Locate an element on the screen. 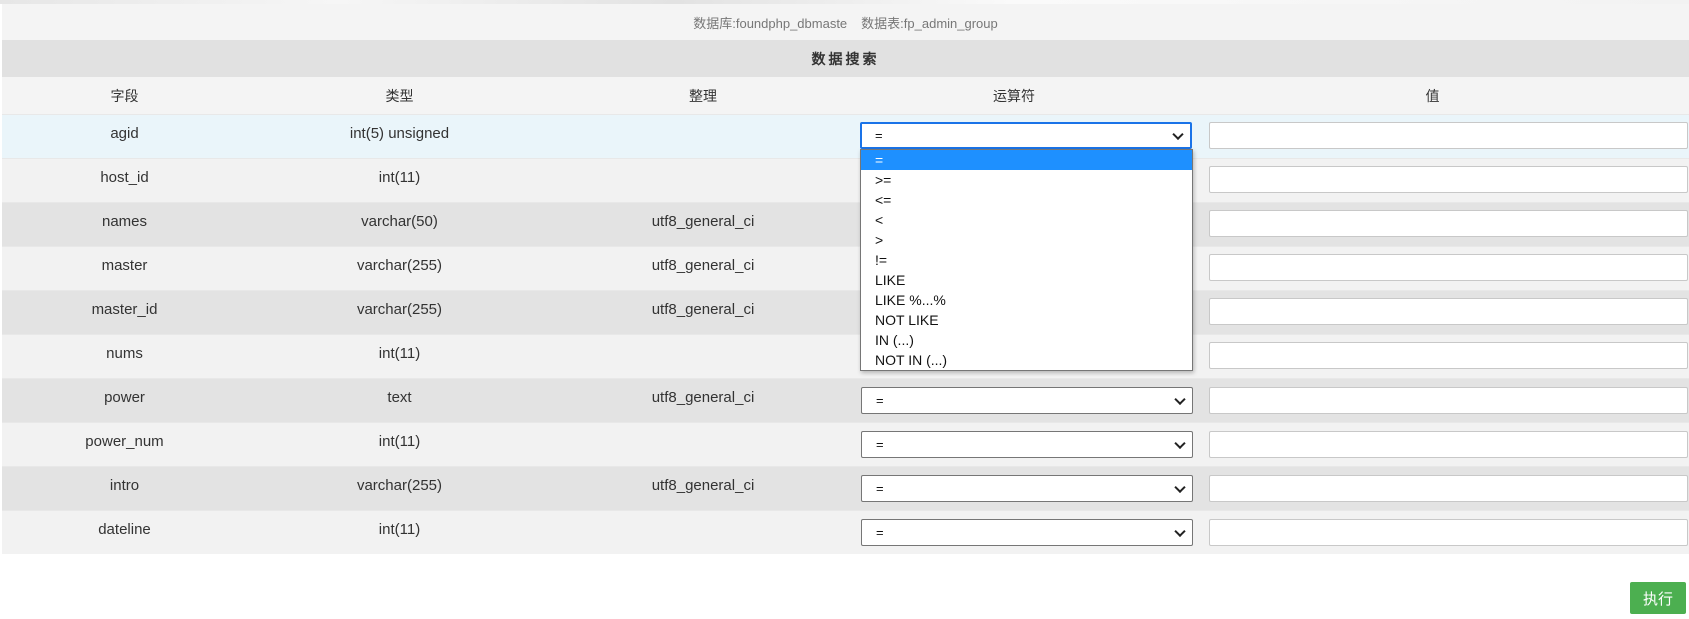  dropdown-option: != is located at coordinates (1026, 260).